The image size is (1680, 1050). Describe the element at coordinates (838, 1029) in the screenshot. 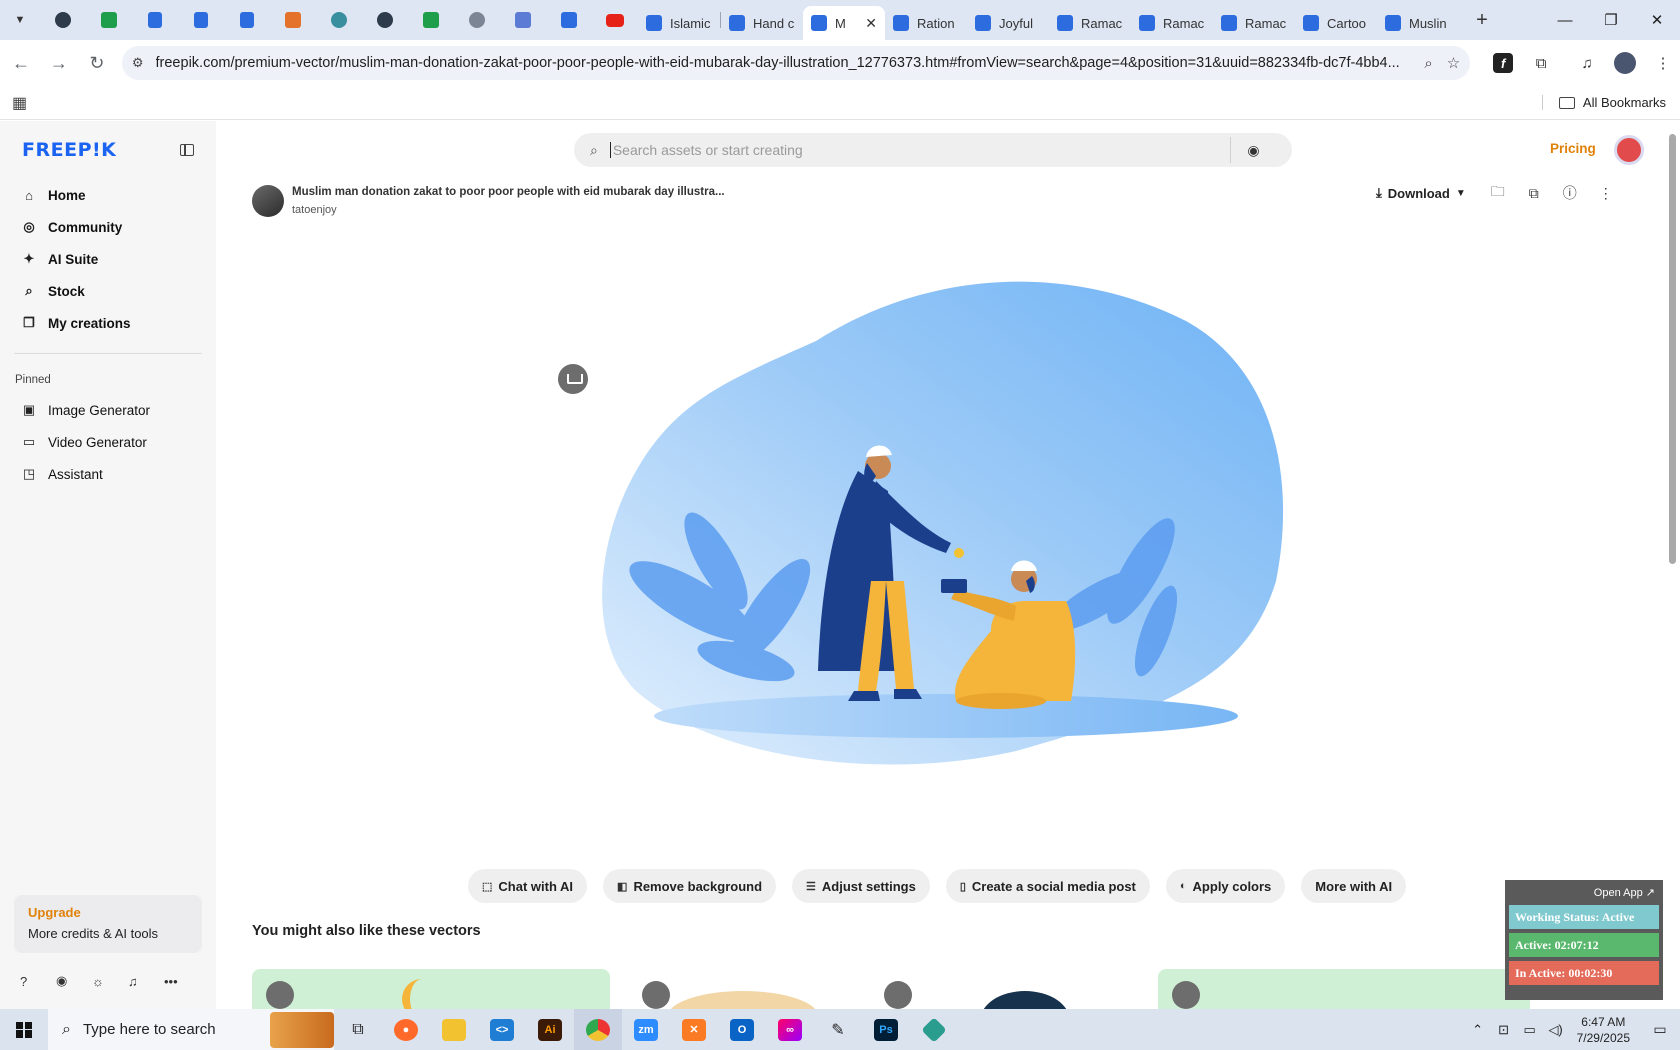

I see `pen-tool-icon: ✎` at that location.